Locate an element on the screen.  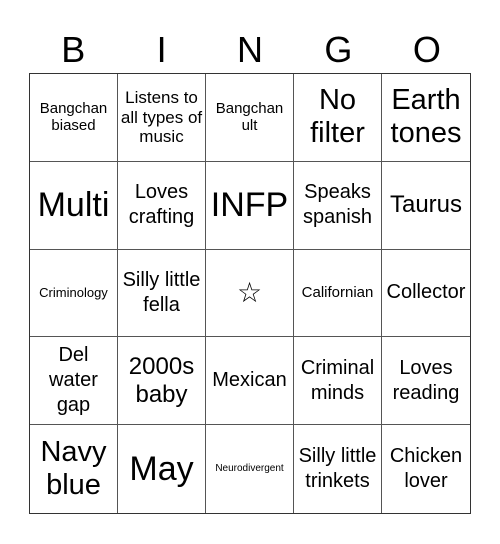
bingo-cell: Speaks spanish is located at coordinates (338, 205).